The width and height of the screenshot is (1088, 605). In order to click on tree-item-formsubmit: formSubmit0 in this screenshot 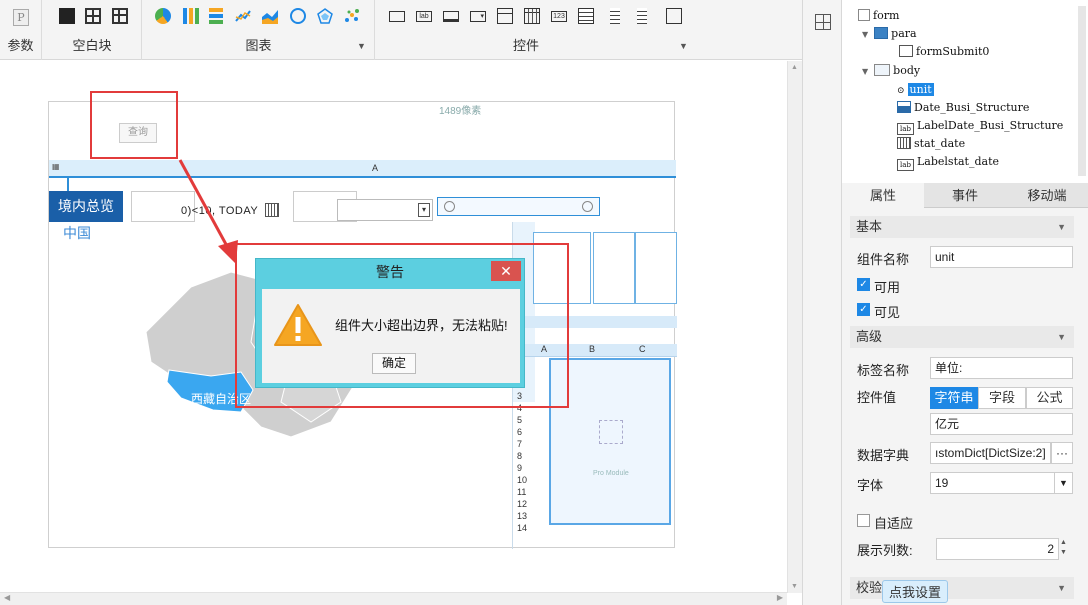, I will do `click(944, 52)`.